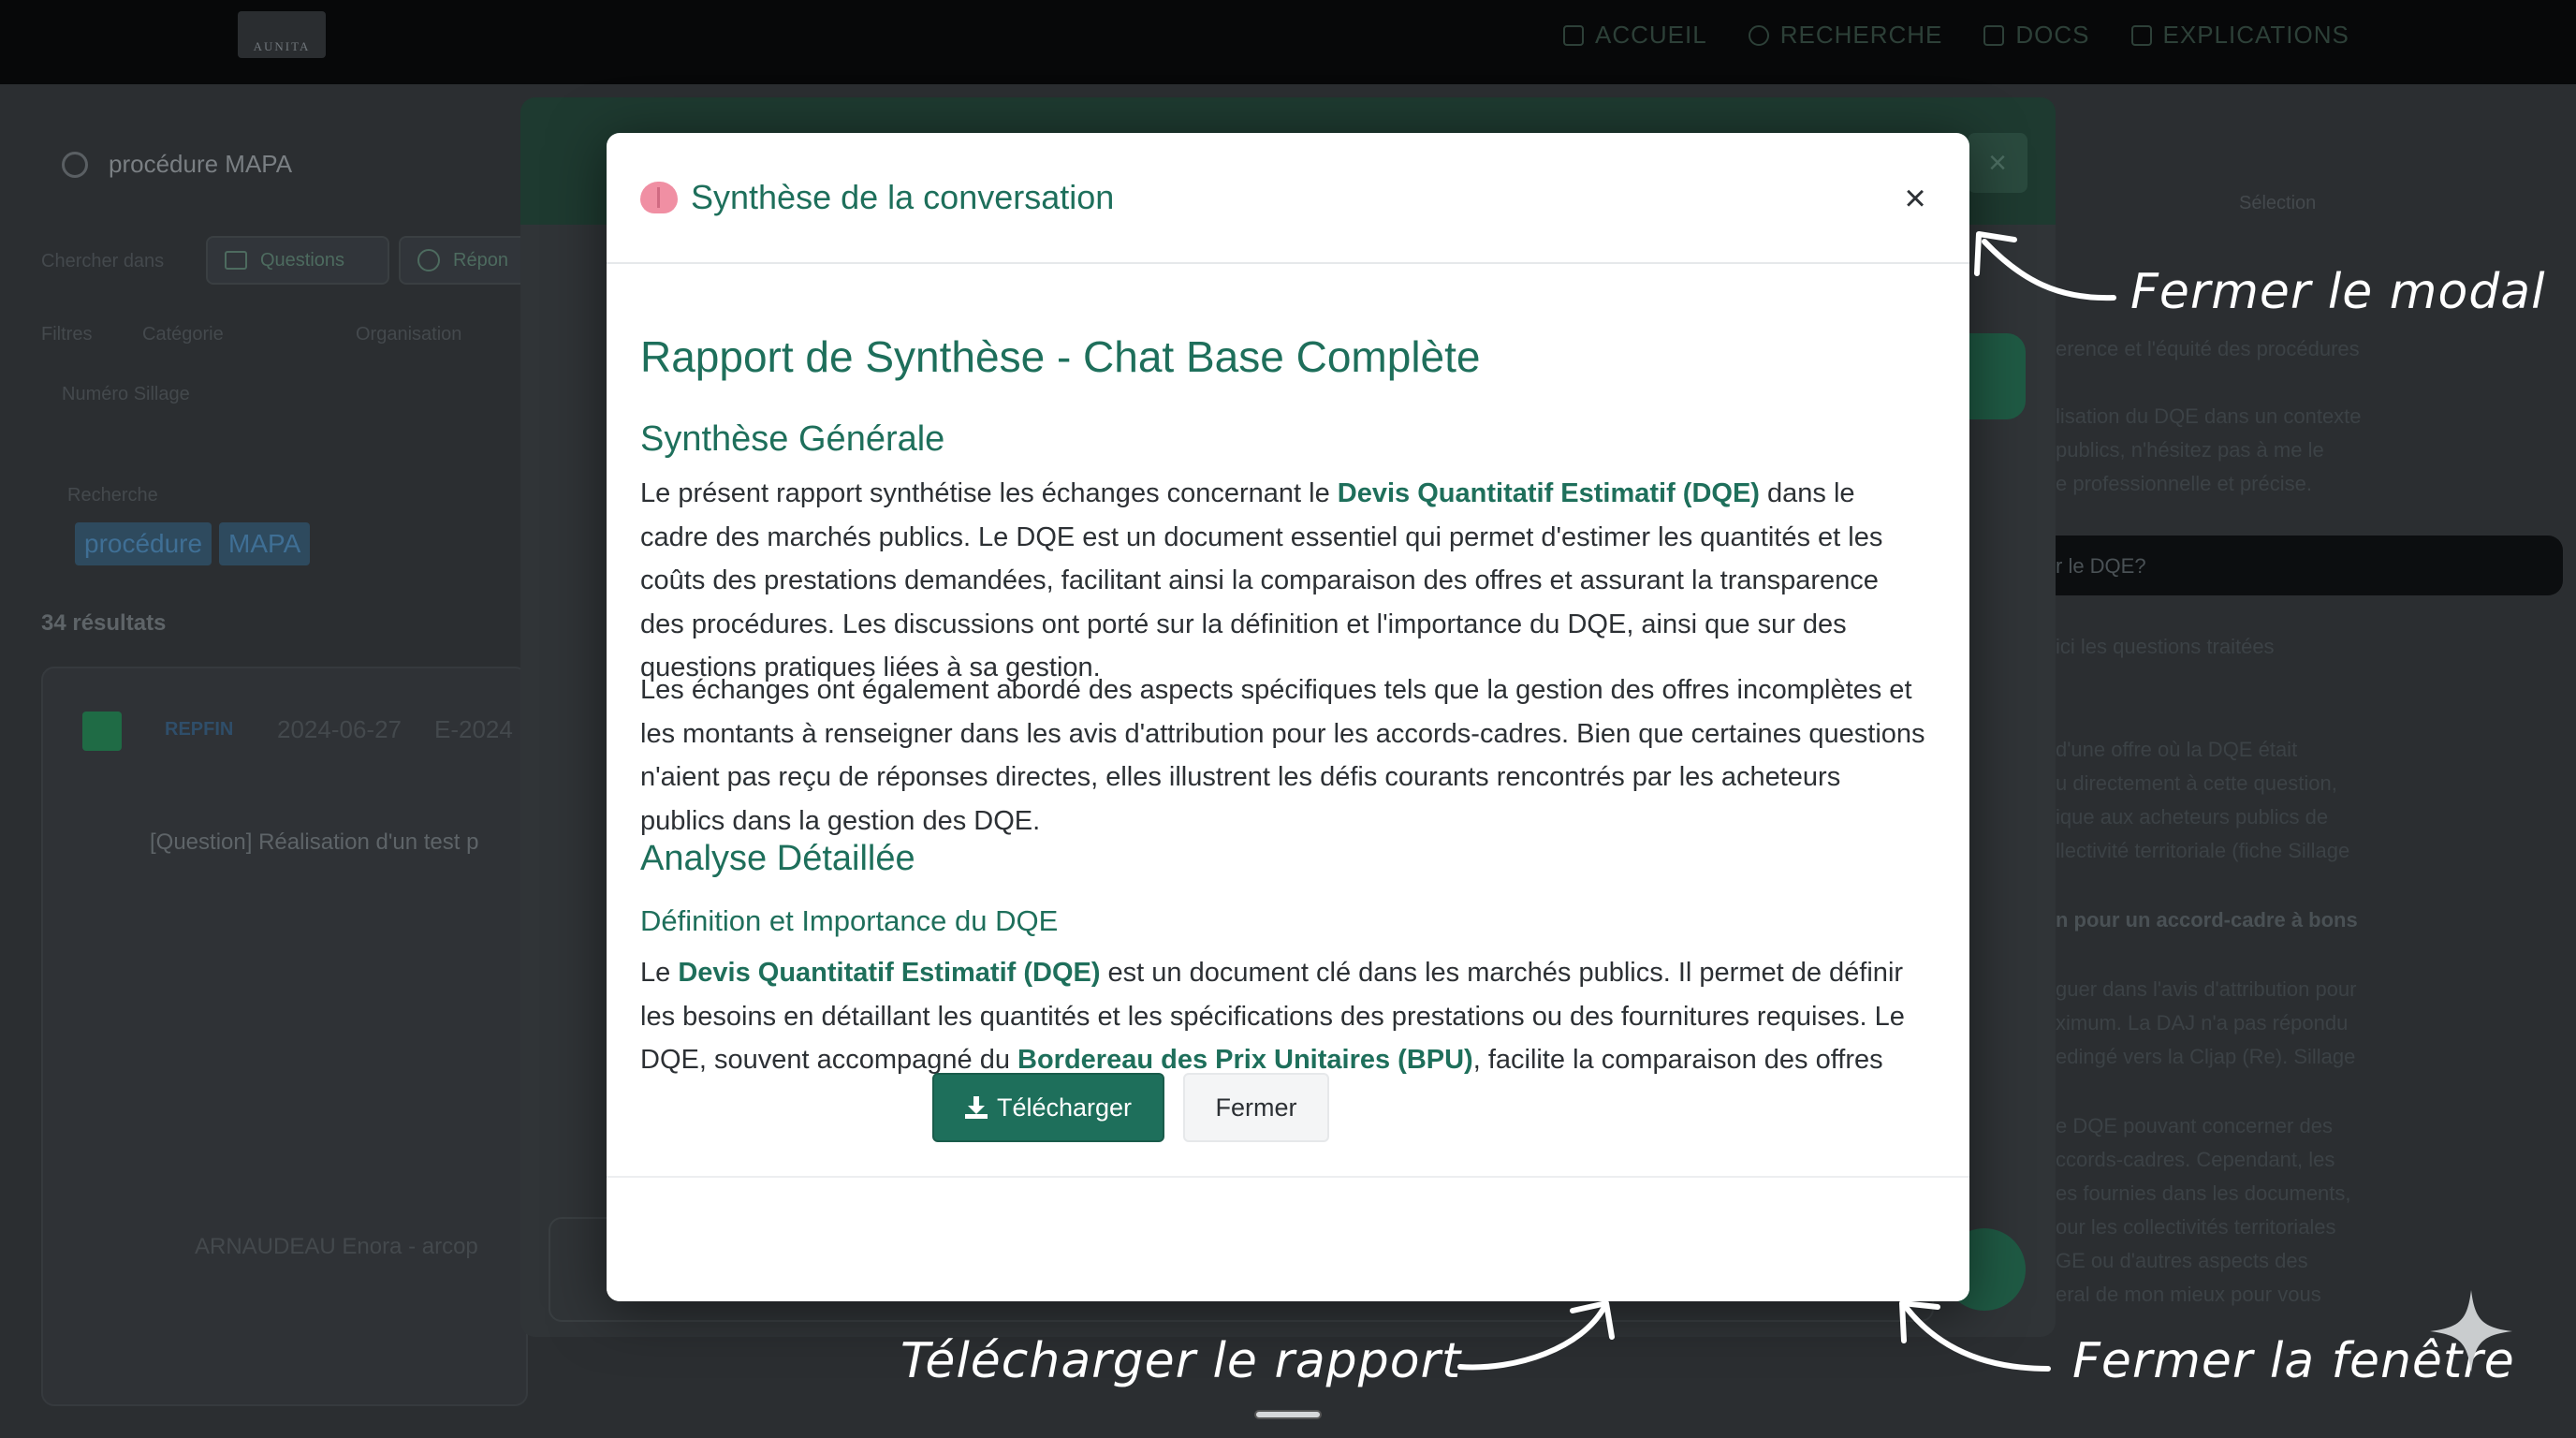 This screenshot has width=2576, height=1438. What do you see at coordinates (1060, 356) in the screenshot?
I see `report-title: Rapport de Synthèse - Chat Base Complète` at bounding box center [1060, 356].